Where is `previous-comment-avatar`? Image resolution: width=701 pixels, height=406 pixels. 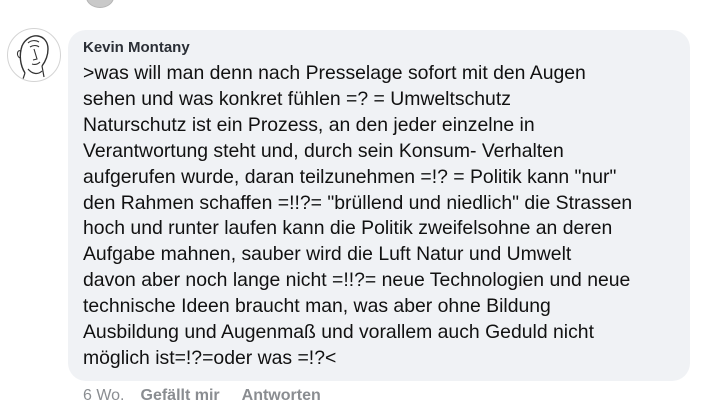 previous-comment-avatar is located at coordinates (100, 4).